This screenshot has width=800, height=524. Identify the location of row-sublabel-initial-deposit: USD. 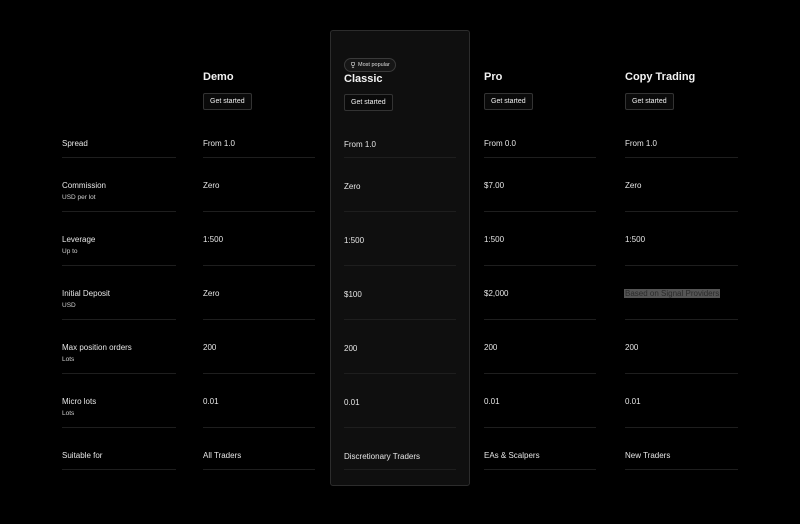
(69, 305).